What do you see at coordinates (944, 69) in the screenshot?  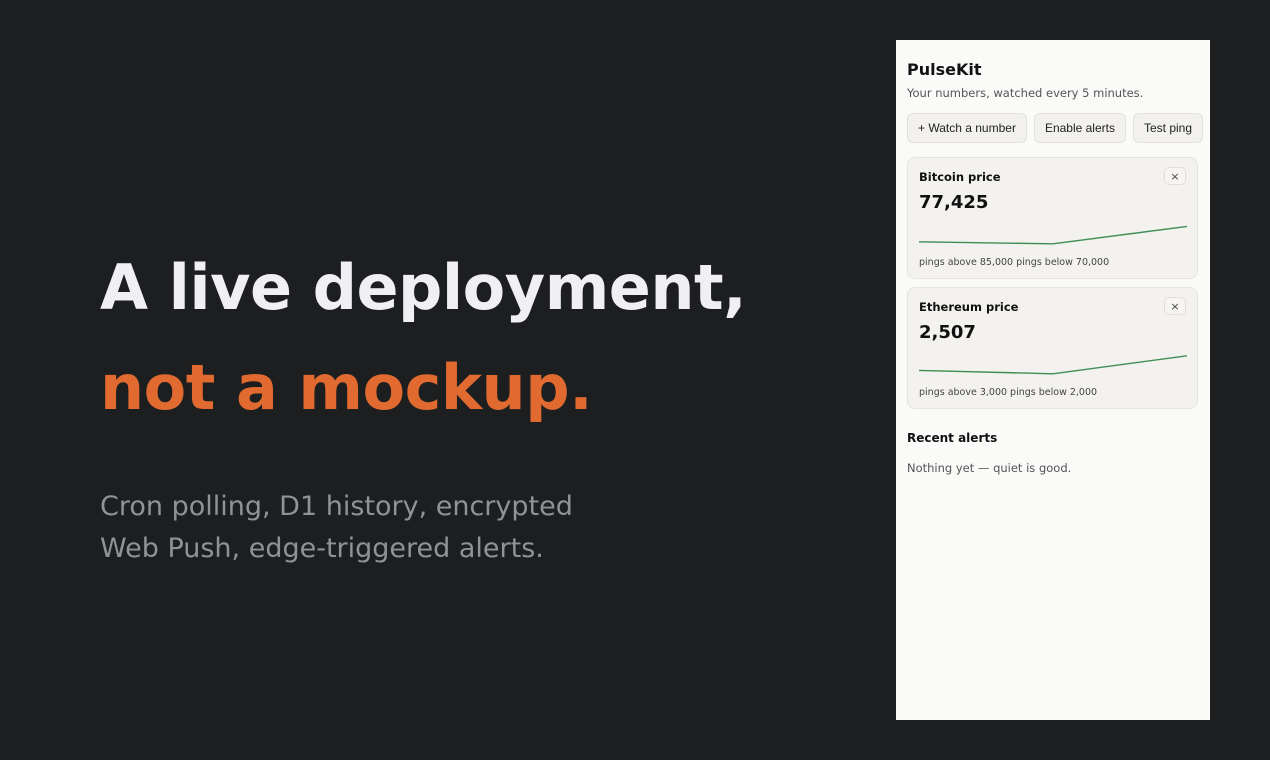 I see `app-title: PulseKit` at bounding box center [944, 69].